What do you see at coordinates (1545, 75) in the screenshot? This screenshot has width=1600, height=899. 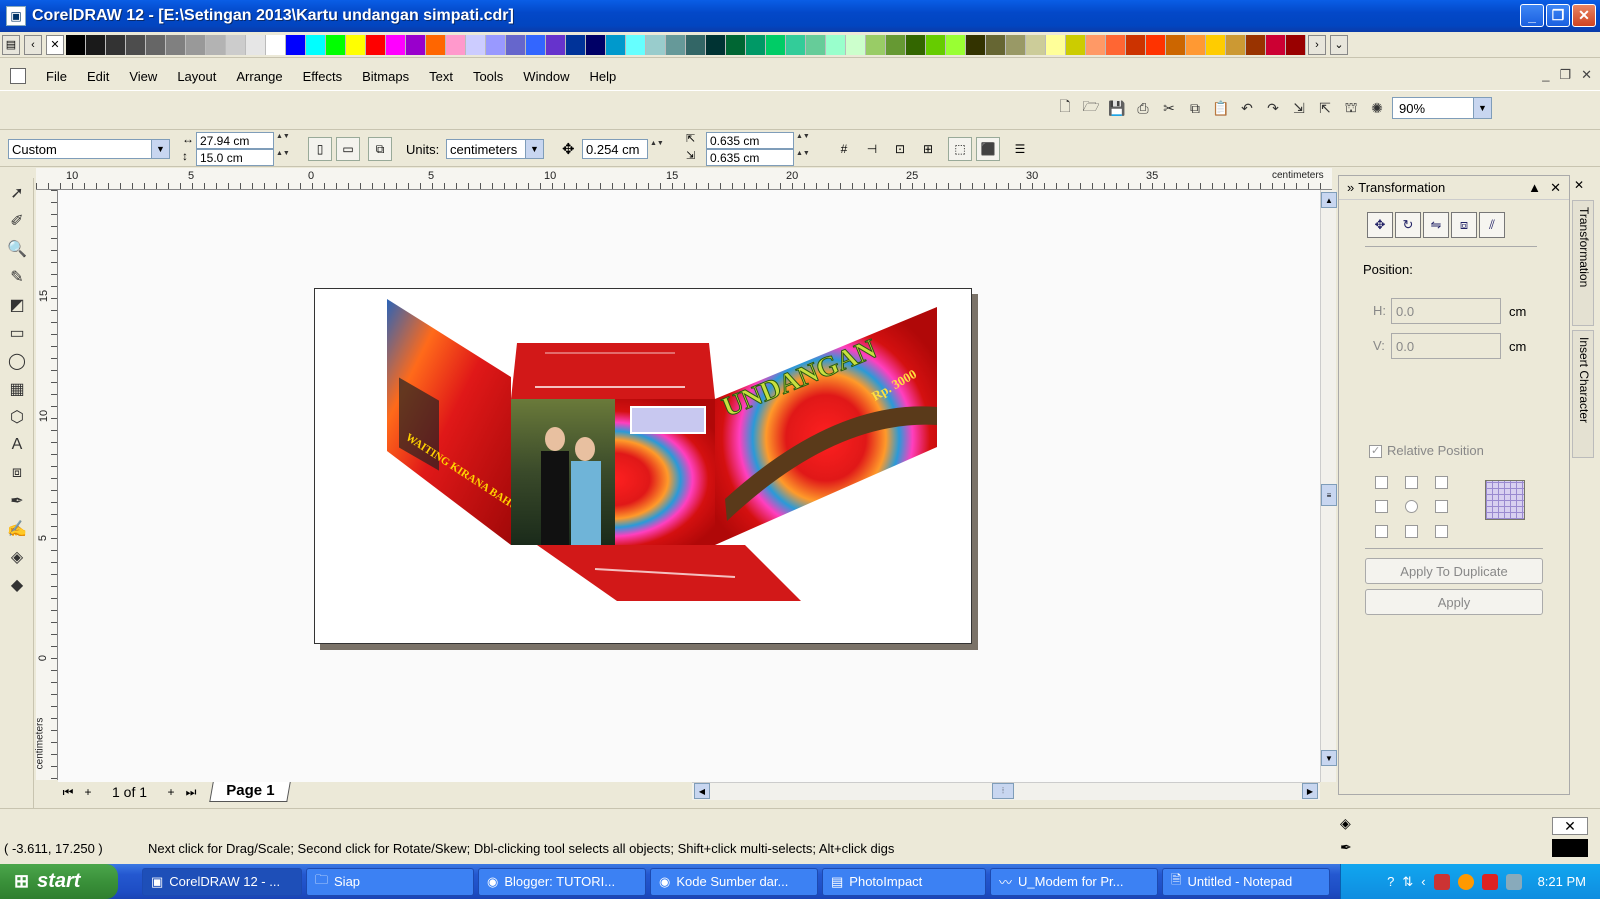 I see `doc-minimize-icon: _` at bounding box center [1545, 75].